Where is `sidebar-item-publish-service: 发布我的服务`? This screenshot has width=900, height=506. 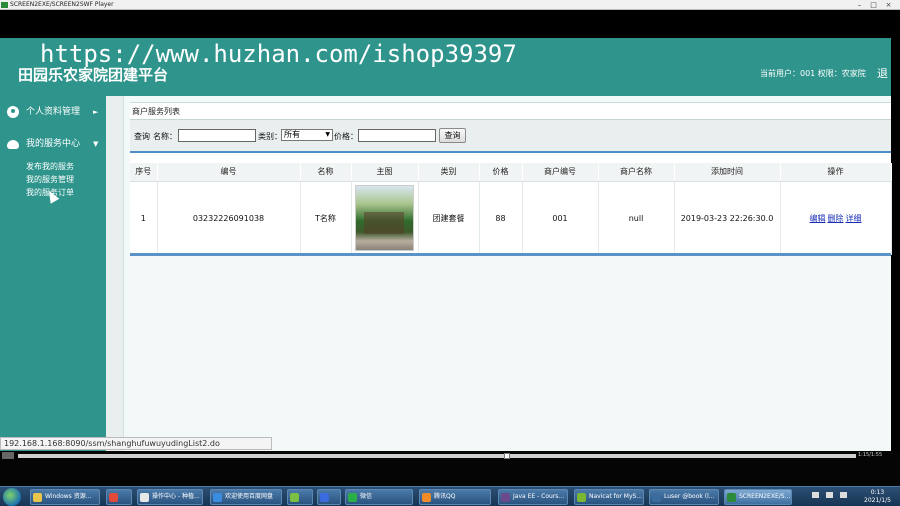 sidebar-item-publish-service: 发布我的服务 is located at coordinates (50, 166).